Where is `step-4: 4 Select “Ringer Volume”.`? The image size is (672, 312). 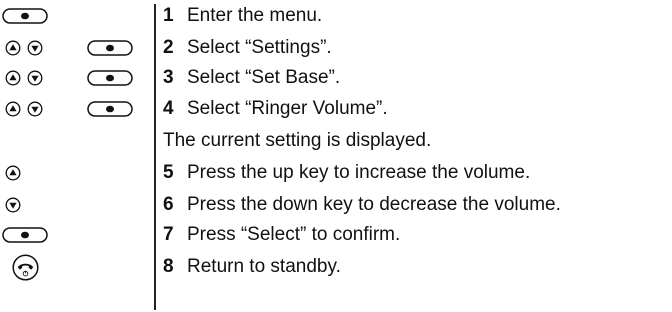
step-4: 4 Select “Ringer Volume”. is located at coordinates (275, 109).